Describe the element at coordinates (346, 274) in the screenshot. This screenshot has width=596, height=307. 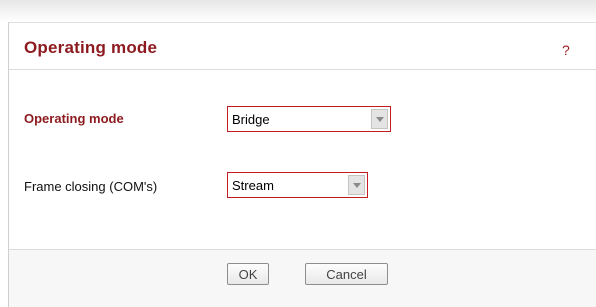
I see `cancel-button: Cancel` at that location.